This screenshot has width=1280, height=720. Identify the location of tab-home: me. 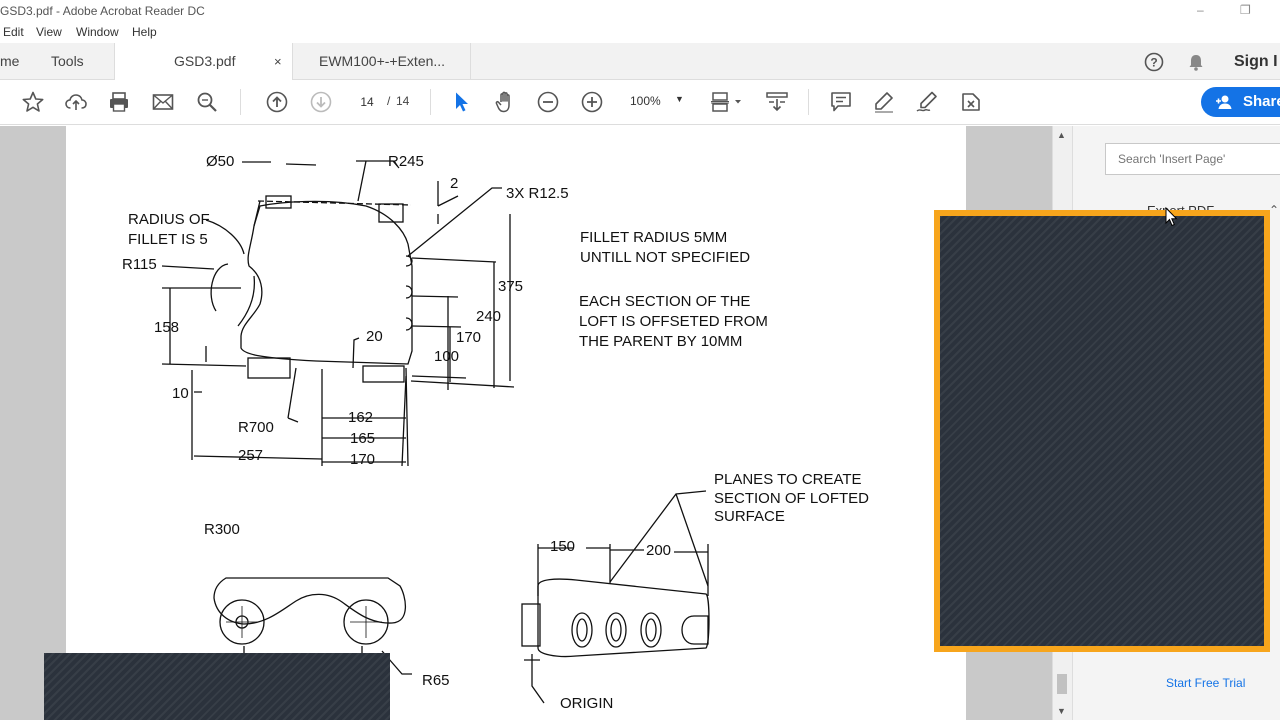
(9, 61).